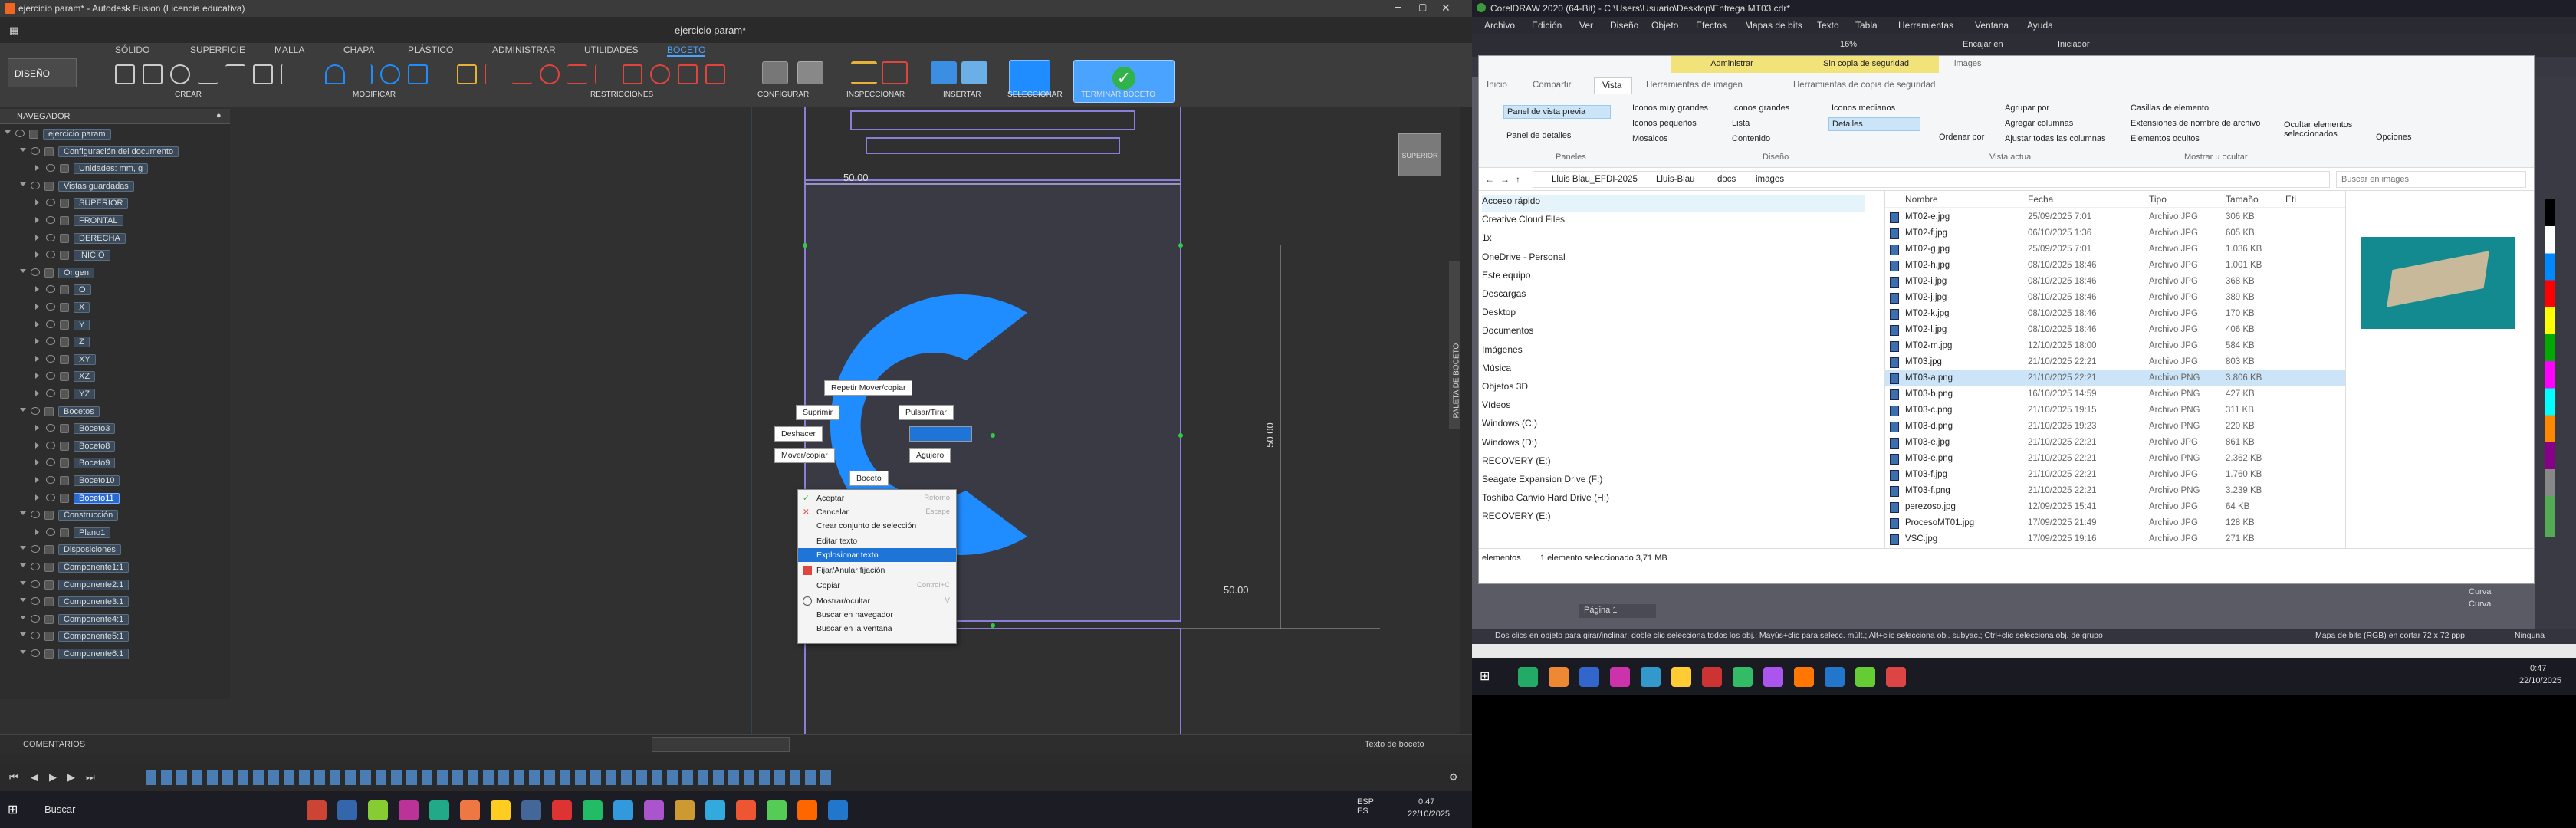 Image resolution: width=2576 pixels, height=828 pixels. What do you see at coordinates (2041, 199) in the screenshot?
I see `column-date: Fecha` at bounding box center [2041, 199].